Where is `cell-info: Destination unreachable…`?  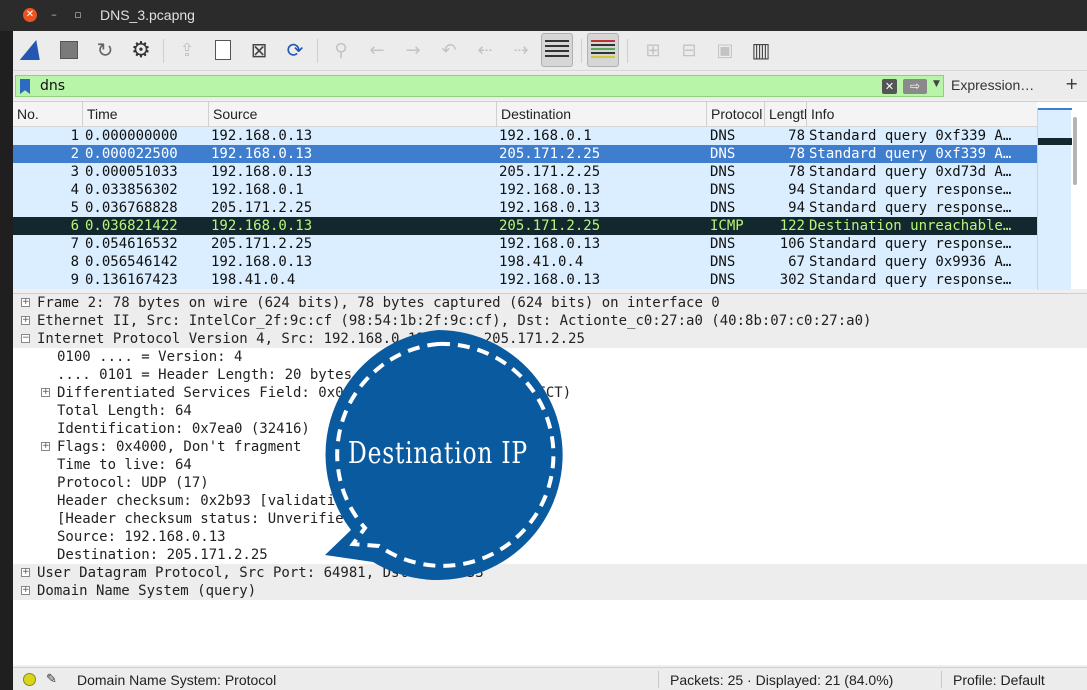
cell-info: Destination unreachable… is located at coordinates (910, 226).